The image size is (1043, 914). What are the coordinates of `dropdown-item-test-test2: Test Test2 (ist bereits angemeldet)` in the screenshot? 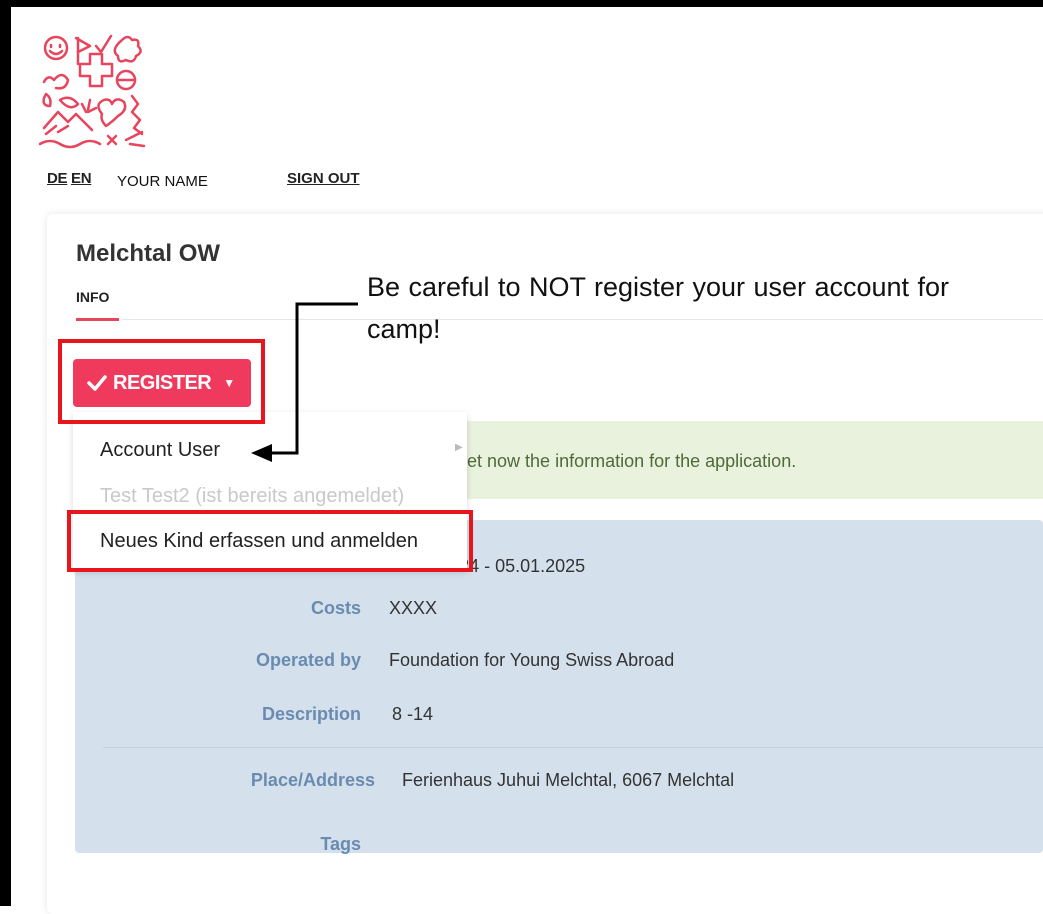 It's located at (252, 496).